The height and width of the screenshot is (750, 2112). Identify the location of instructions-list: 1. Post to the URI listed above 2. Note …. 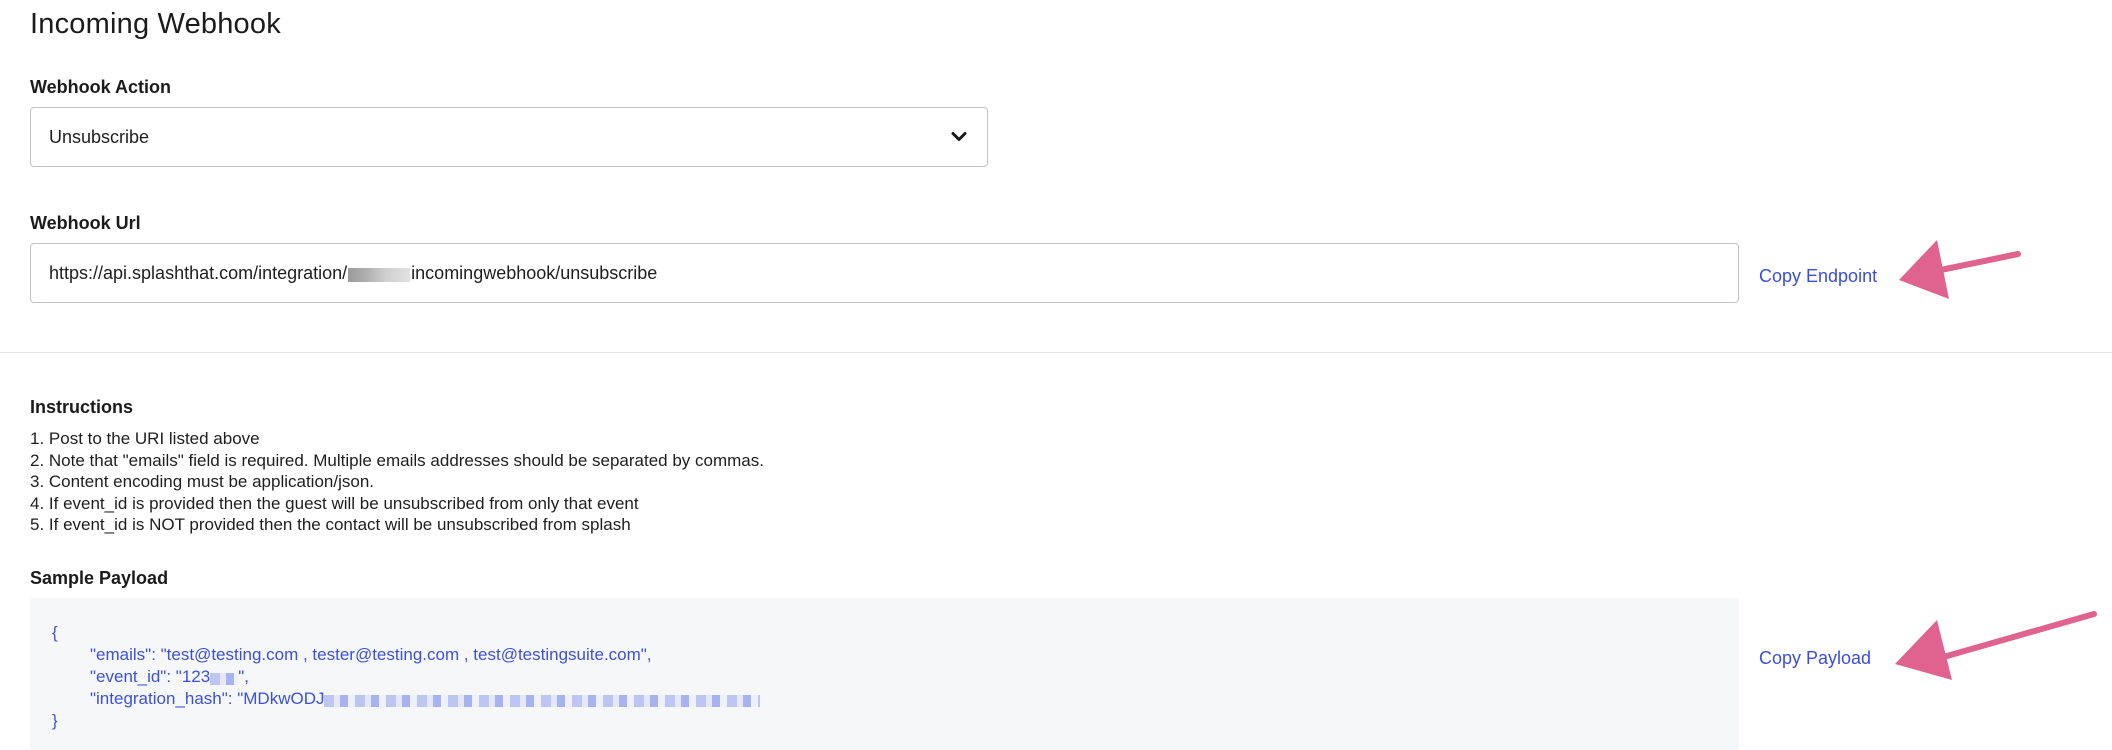
(397, 482).